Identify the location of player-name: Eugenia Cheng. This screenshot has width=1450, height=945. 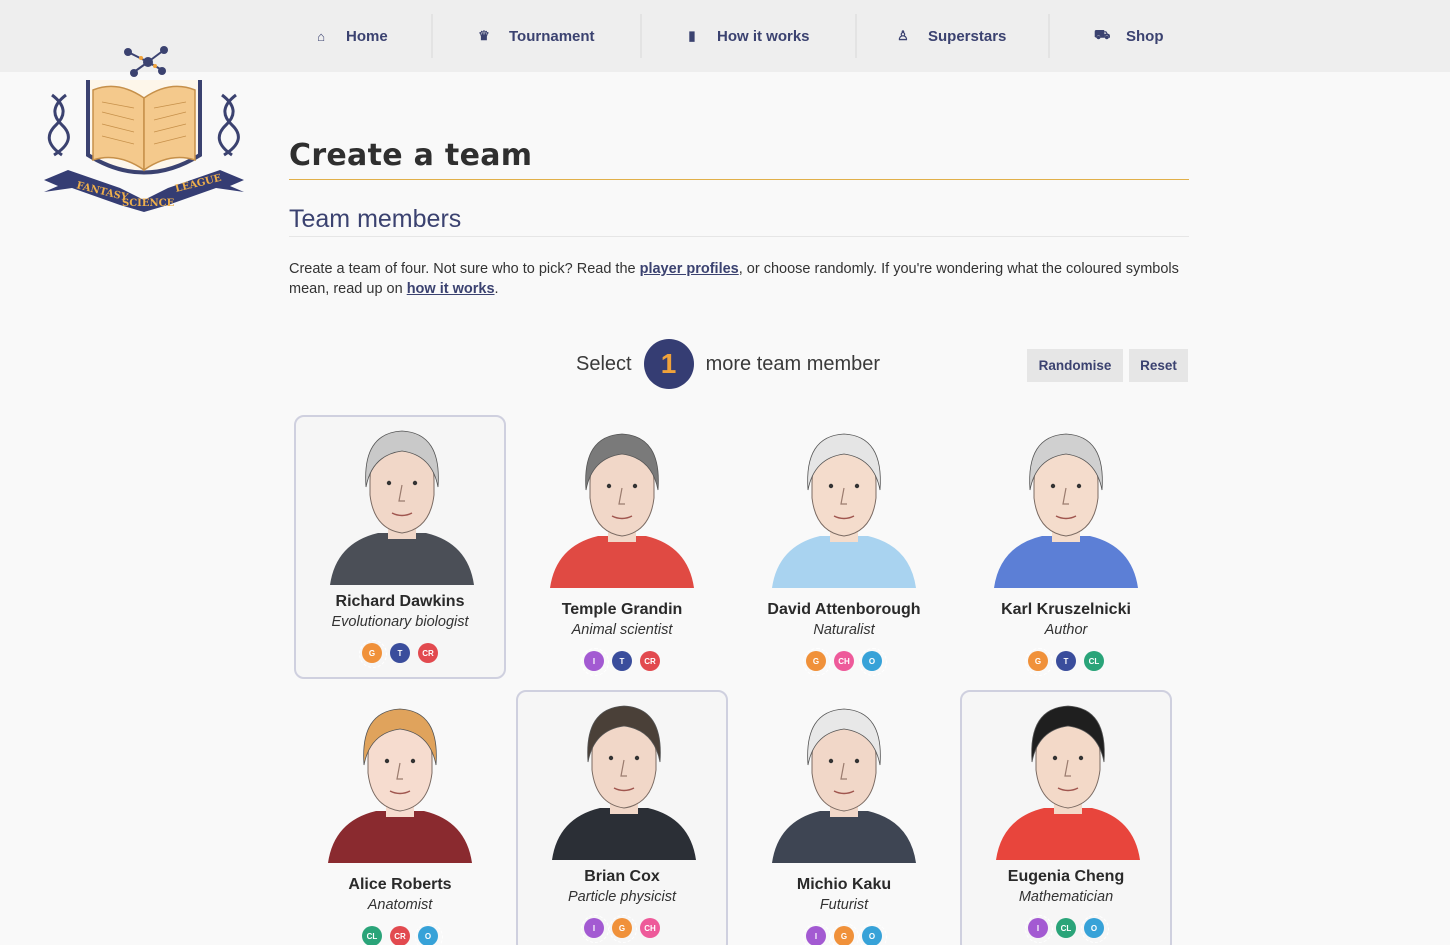
(1066, 876).